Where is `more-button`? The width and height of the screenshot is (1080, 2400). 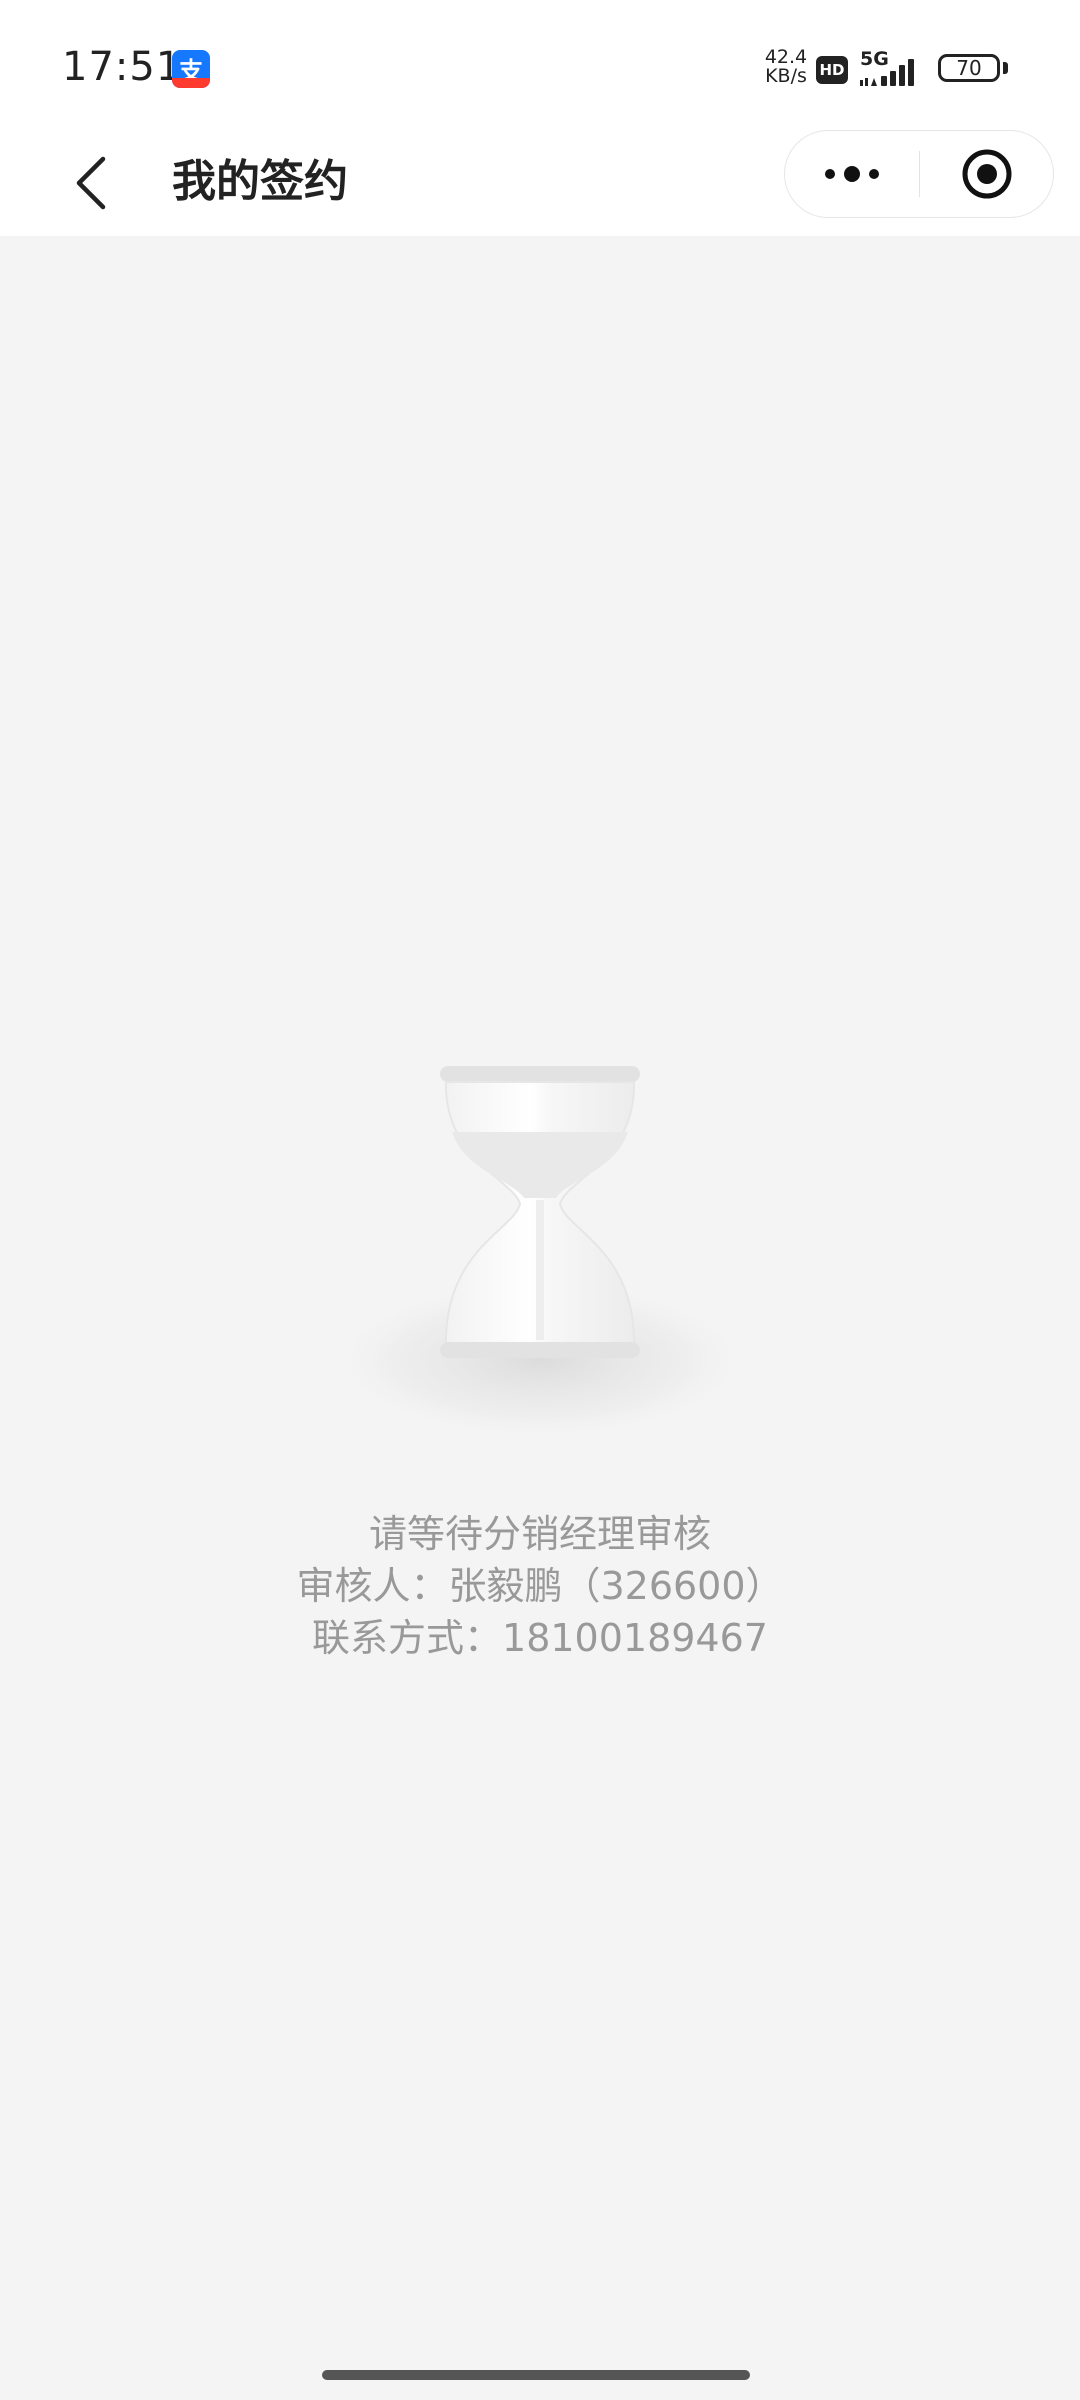 more-button is located at coordinates (852, 174).